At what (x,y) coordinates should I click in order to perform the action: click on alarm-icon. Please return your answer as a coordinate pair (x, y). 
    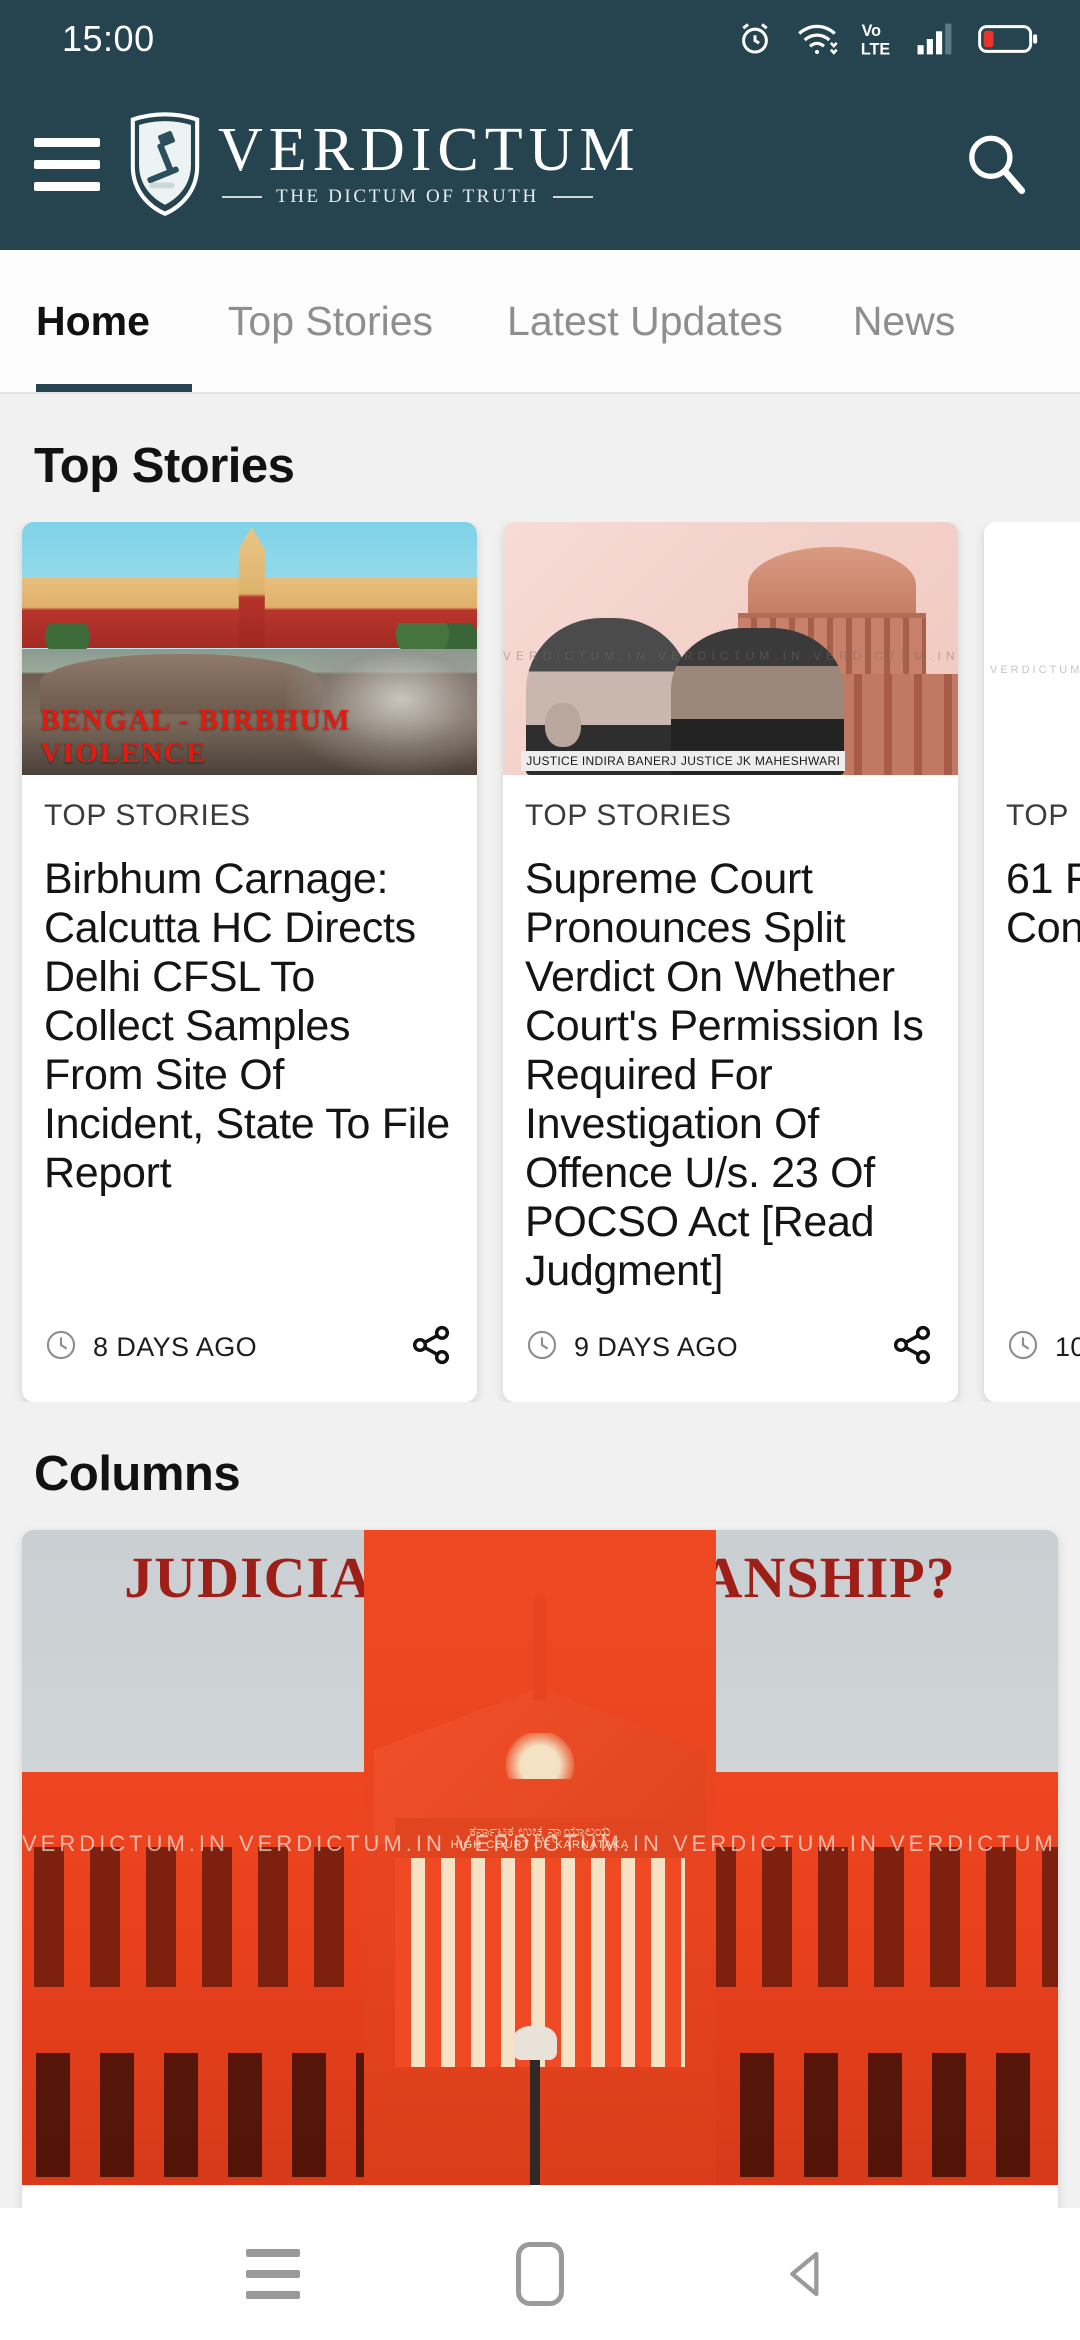
    Looking at the image, I should click on (755, 39).